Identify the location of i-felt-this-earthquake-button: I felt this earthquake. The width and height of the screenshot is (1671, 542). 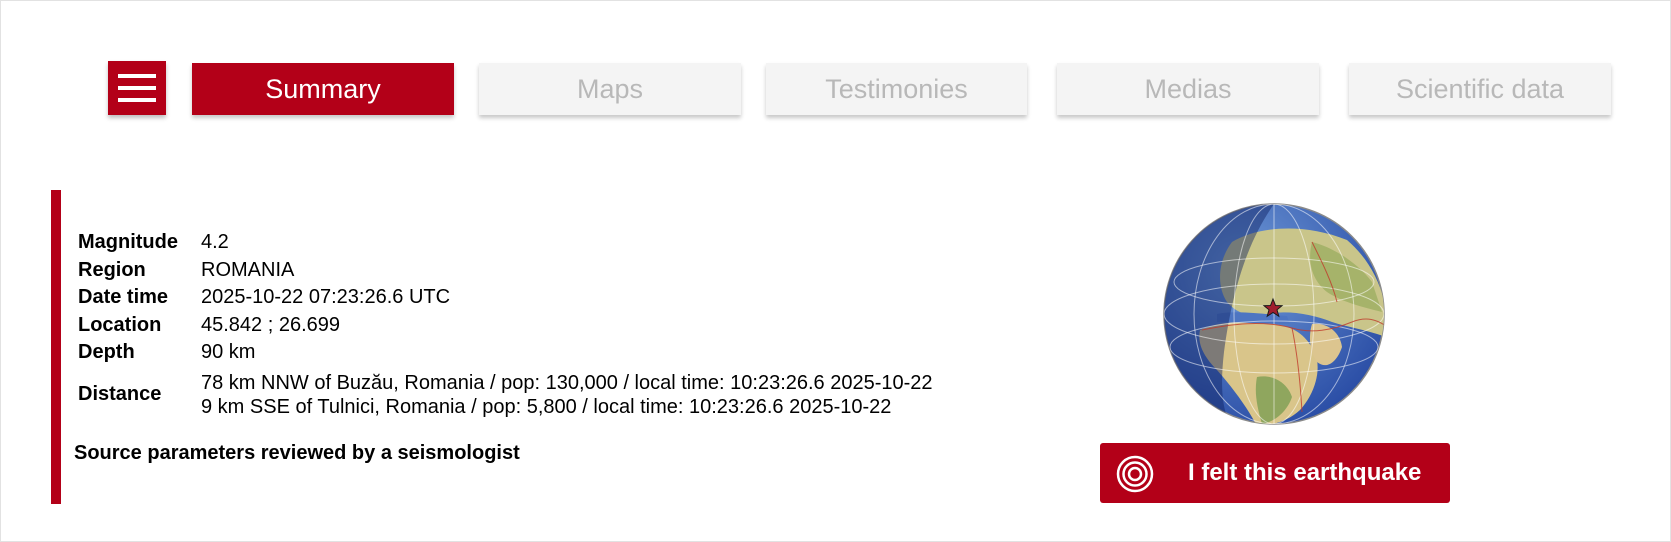
(1275, 473).